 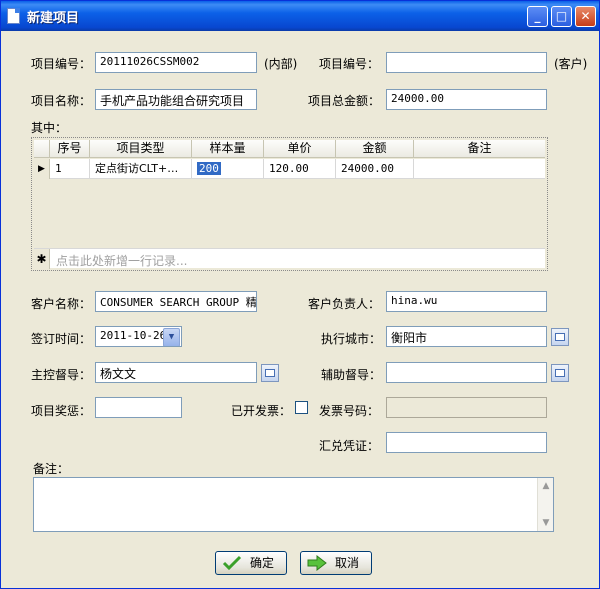 I want to click on project-total-input: 24000.00, so click(x=466, y=99).